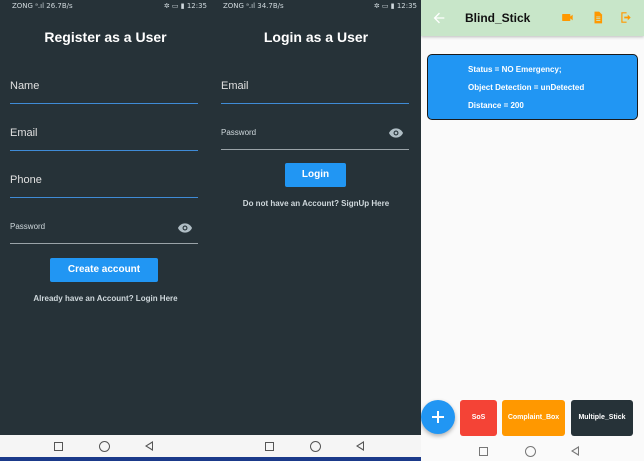 This screenshot has height=461, width=644. I want to click on name-field: Name, so click(104, 91).